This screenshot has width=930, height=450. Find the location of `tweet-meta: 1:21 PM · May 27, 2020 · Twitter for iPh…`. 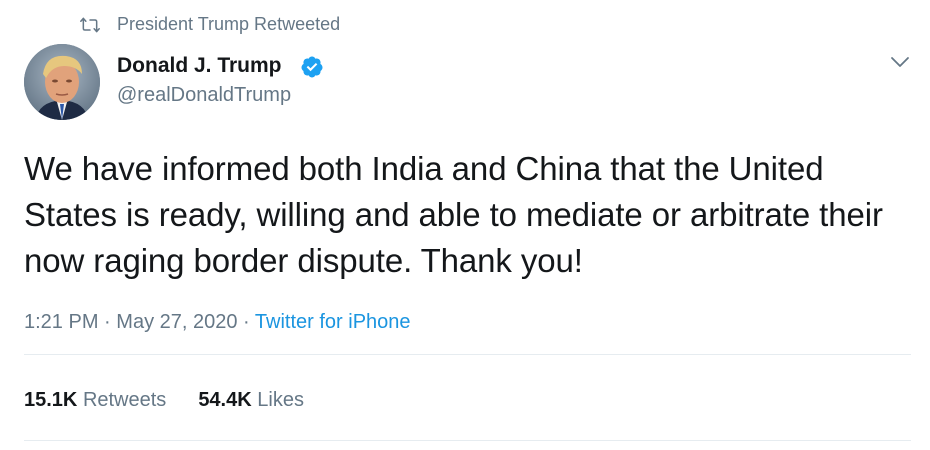

tweet-meta: 1:21 PM · May 27, 2020 · Twitter for iPh… is located at coordinates (217, 322).